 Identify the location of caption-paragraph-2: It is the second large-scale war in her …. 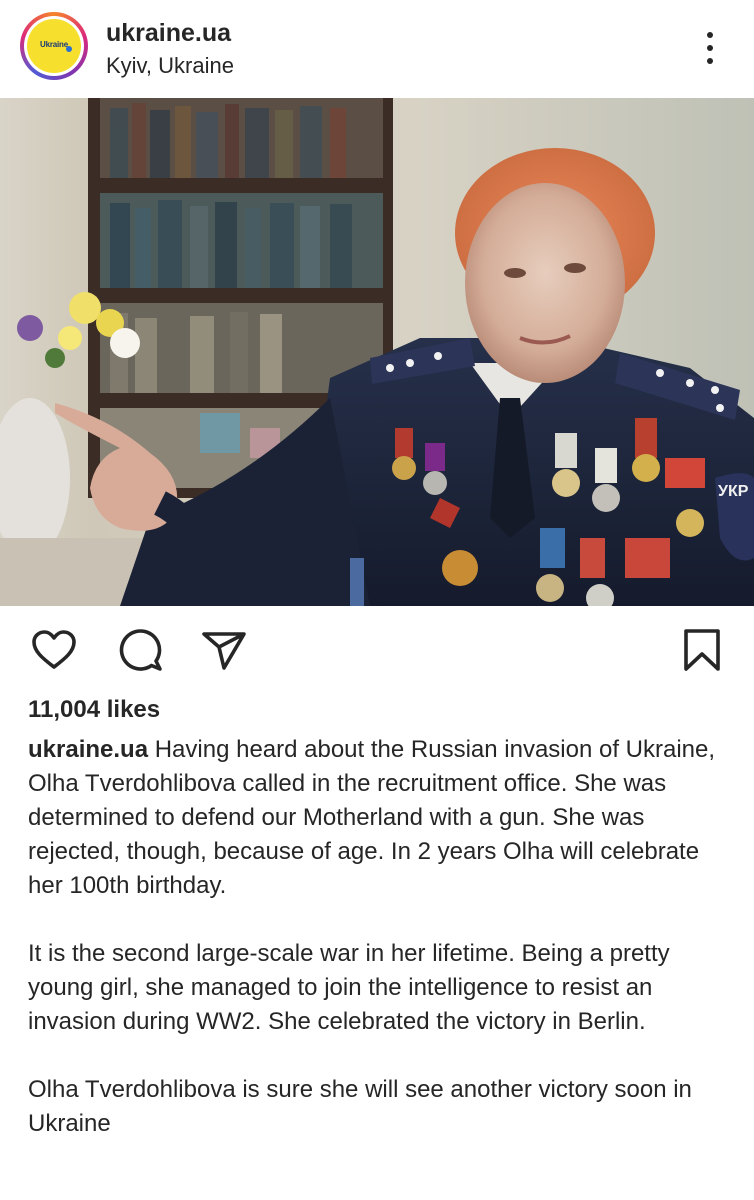
(349, 987).